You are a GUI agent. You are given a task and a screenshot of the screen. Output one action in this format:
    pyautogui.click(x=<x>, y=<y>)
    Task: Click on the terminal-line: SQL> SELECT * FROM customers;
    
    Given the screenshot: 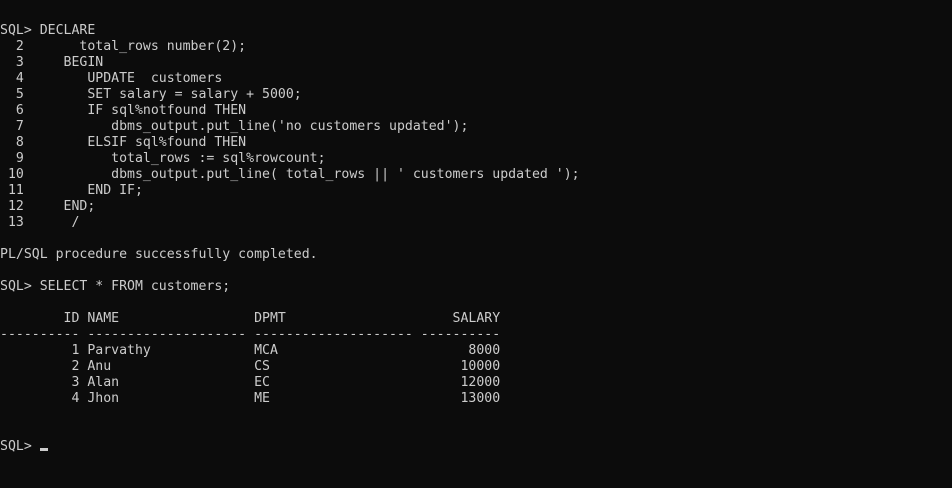 What is the action you would take?
    pyautogui.click(x=115, y=286)
    